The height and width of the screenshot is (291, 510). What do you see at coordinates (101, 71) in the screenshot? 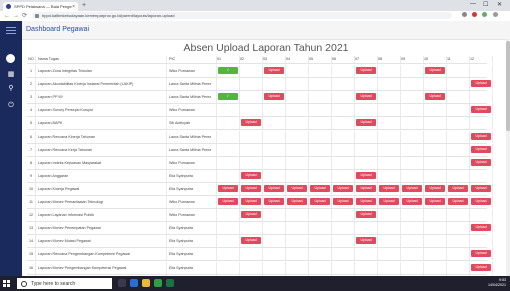
I see `task-name: Laporan Zona Integritas Triwulan` at bounding box center [101, 71].